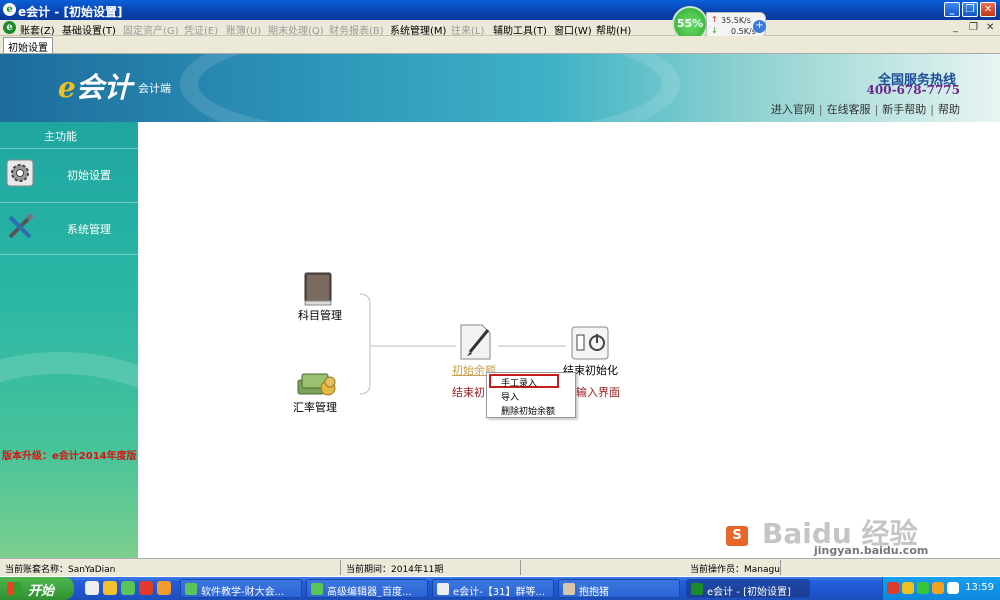 This screenshot has height=600, width=1000. I want to click on flow-node-accounts: 科目管理, so click(320, 315).